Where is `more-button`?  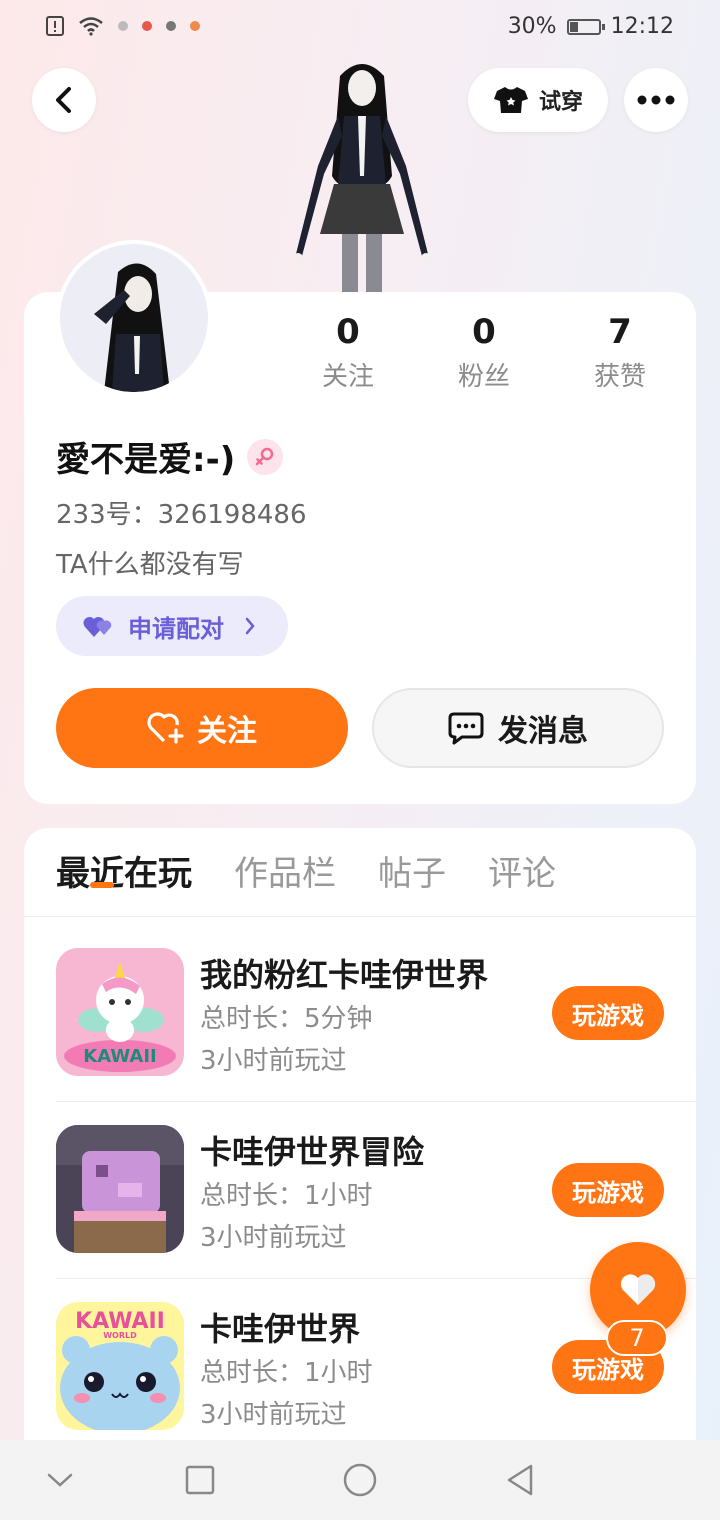 more-button is located at coordinates (656, 100).